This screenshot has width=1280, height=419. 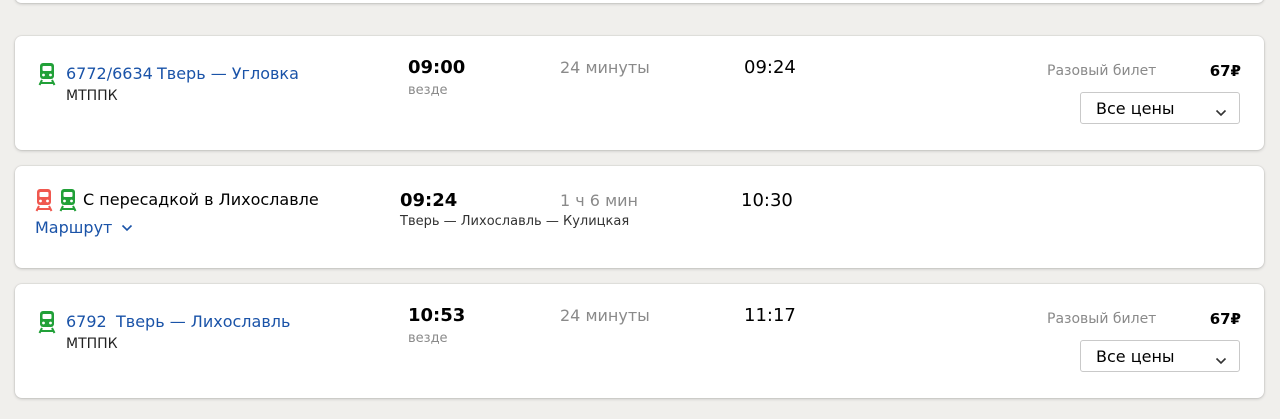 What do you see at coordinates (770, 67) in the screenshot?
I see `arrival-time: 09:24` at bounding box center [770, 67].